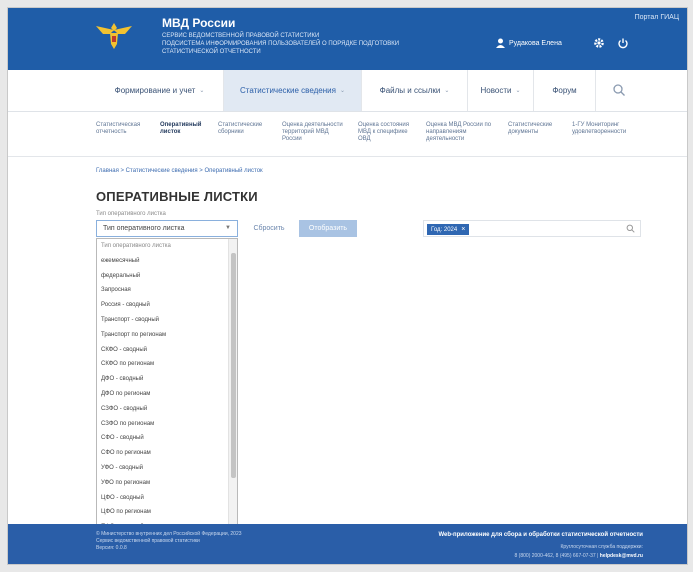 This screenshot has height=572, width=693. I want to click on dropdown-option: СЗФО - сводный, so click(167, 409).